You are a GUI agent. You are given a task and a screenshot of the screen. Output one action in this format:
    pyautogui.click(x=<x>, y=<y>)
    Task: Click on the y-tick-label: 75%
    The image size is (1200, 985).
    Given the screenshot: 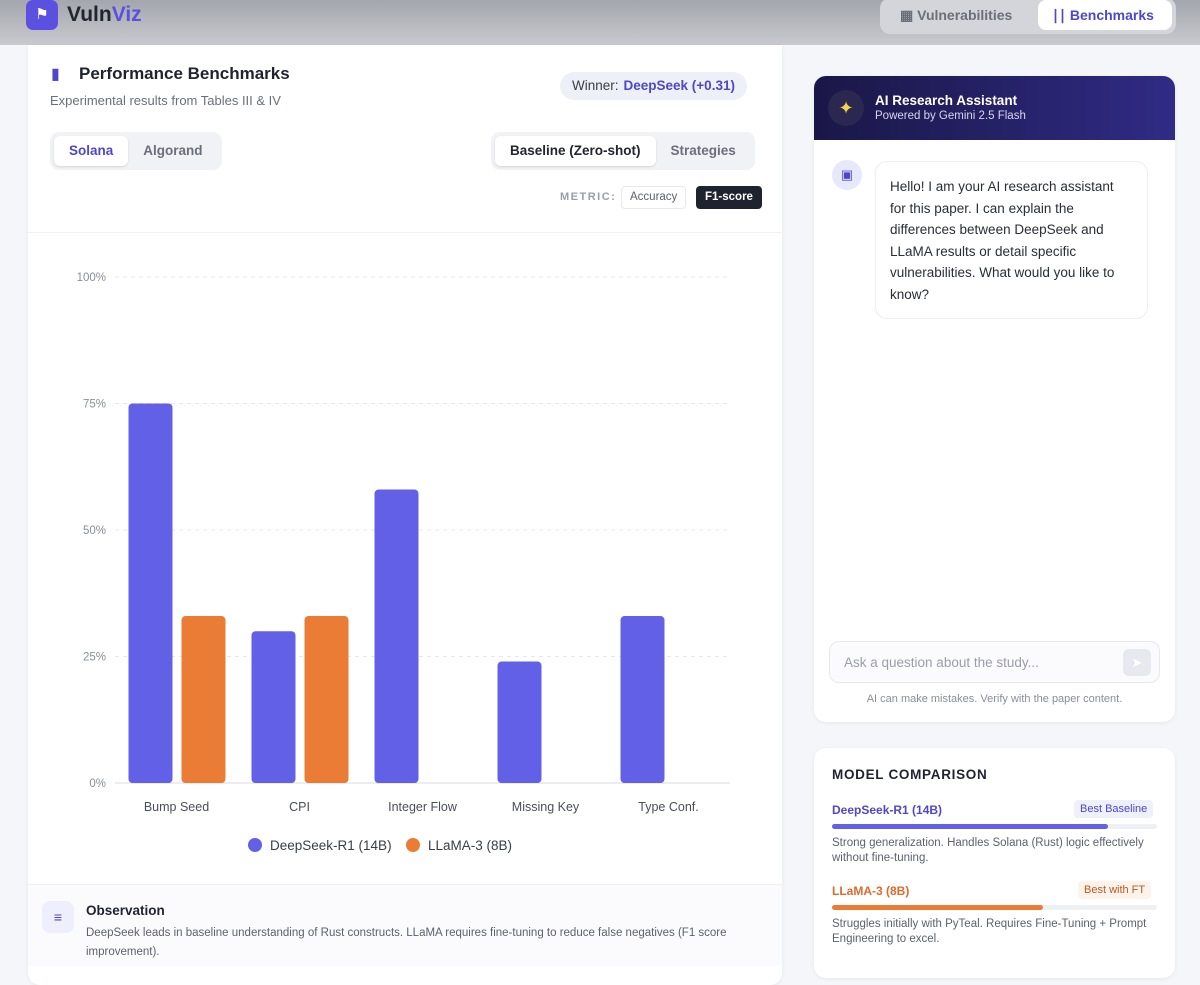 What is the action you would take?
    pyautogui.click(x=94, y=405)
    